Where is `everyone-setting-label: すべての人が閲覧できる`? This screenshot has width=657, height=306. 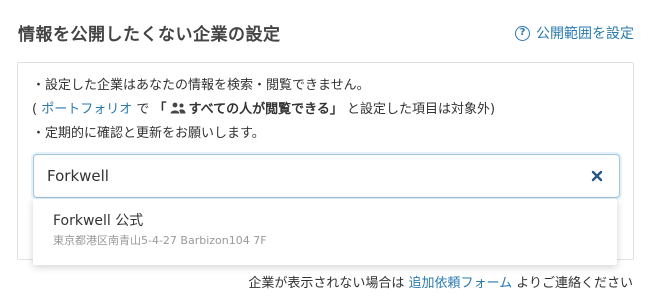 everyone-setting-label: すべての人が閲覧できる is located at coordinates (259, 109).